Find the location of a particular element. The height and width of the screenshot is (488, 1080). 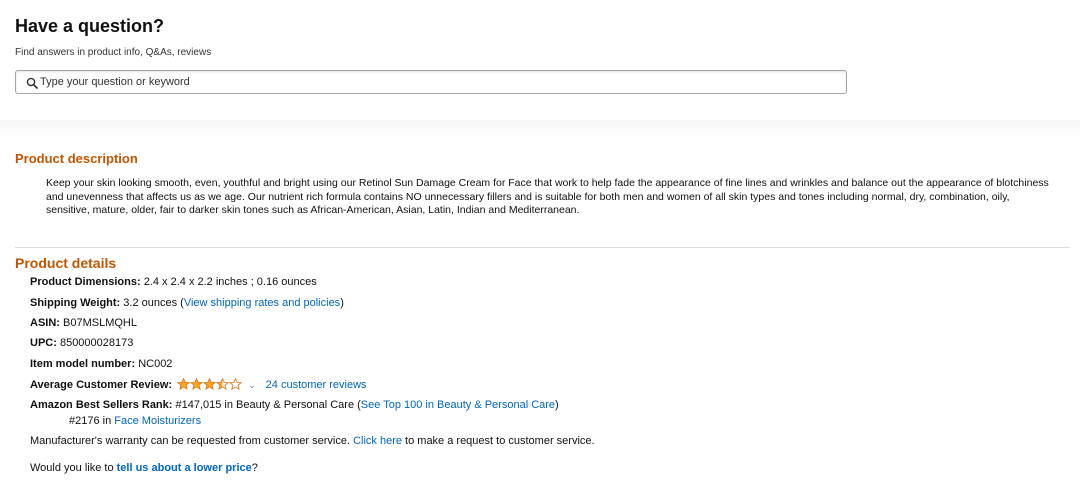

subrank-value: #2176 in is located at coordinates (90, 421).